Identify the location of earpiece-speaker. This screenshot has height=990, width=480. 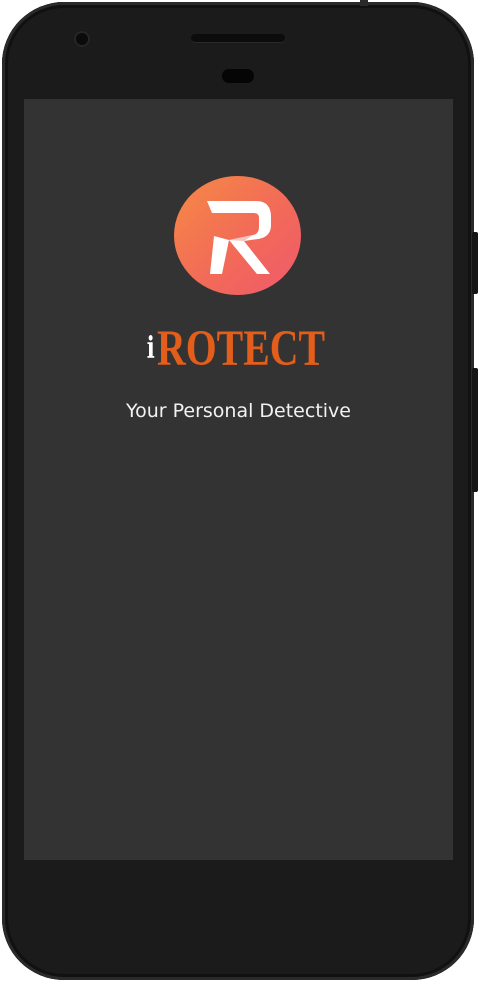
(238, 38).